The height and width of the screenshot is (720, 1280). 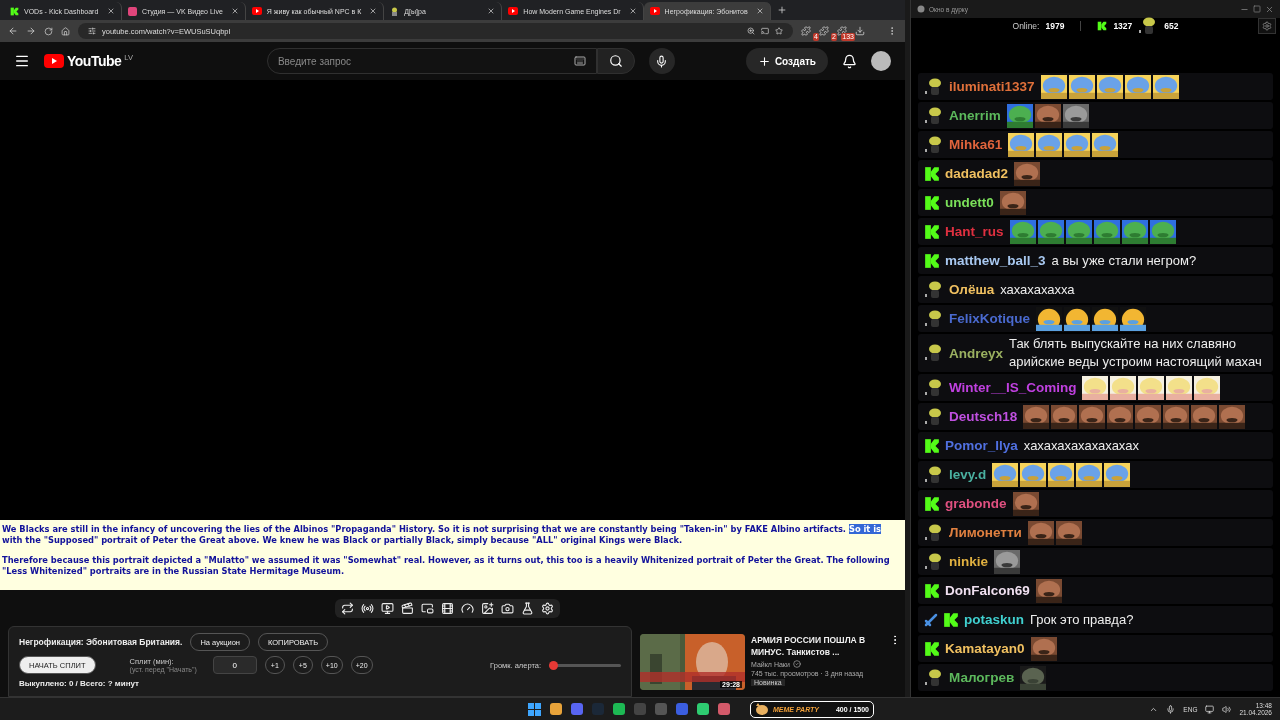 What do you see at coordinates (968, 474) in the screenshot?
I see `username: levy.d` at bounding box center [968, 474].